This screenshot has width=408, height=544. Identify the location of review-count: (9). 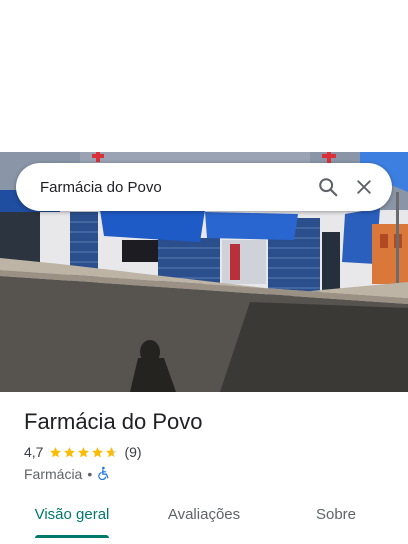
(132, 452).